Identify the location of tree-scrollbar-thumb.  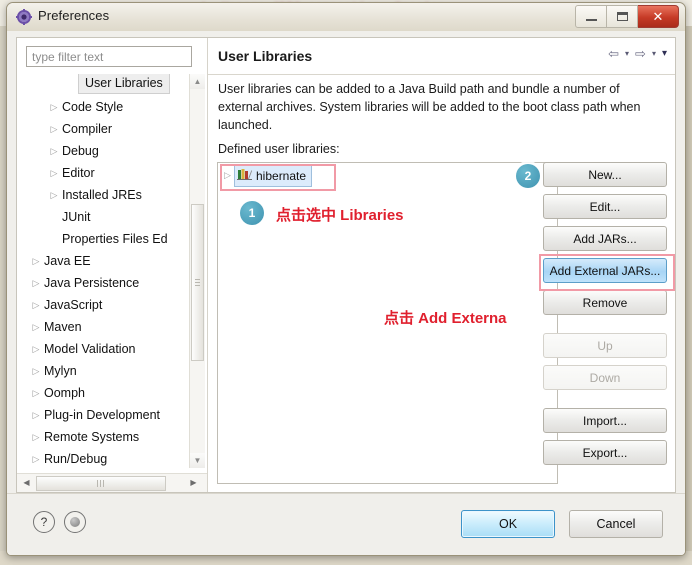
(197, 282).